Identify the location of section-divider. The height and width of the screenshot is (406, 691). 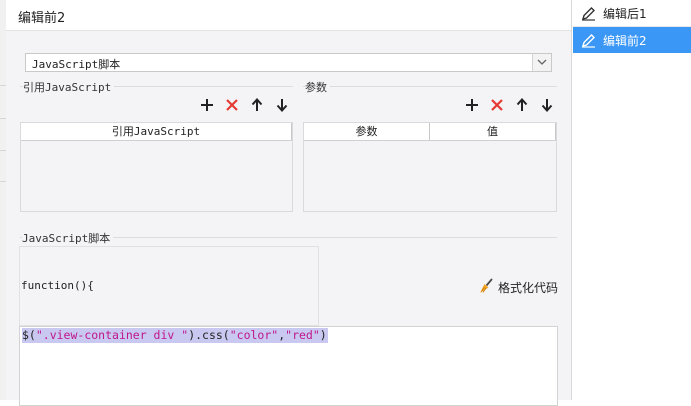
(430, 86).